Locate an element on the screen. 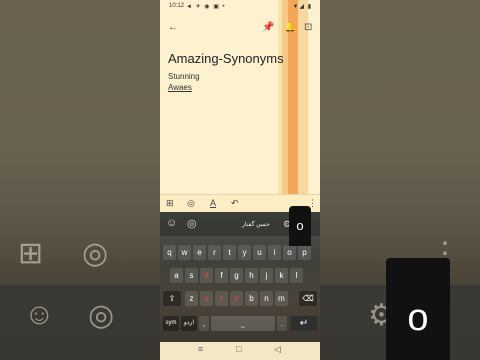  back-arrow-icon: ← is located at coordinates (173, 28).